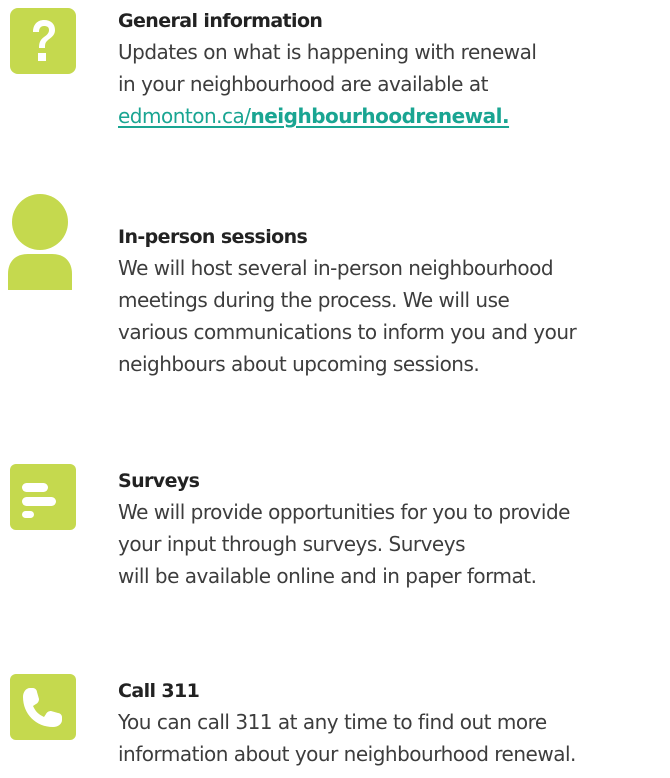 The height and width of the screenshot is (778, 670). What do you see at coordinates (43, 707) in the screenshot?
I see `phone-icon` at bounding box center [43, 707].